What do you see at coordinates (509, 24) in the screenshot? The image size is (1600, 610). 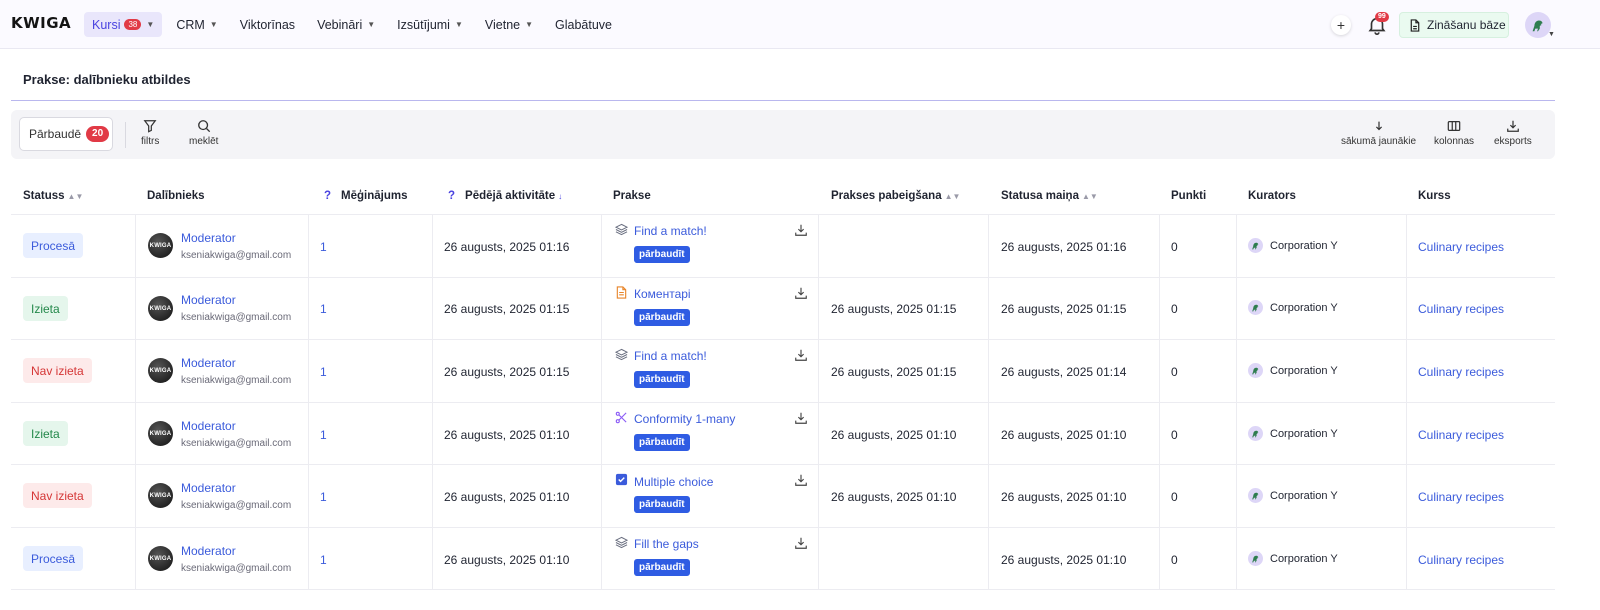 I see `nav-item-vietne: Vietne ▼` at bounding box center [509, 24].